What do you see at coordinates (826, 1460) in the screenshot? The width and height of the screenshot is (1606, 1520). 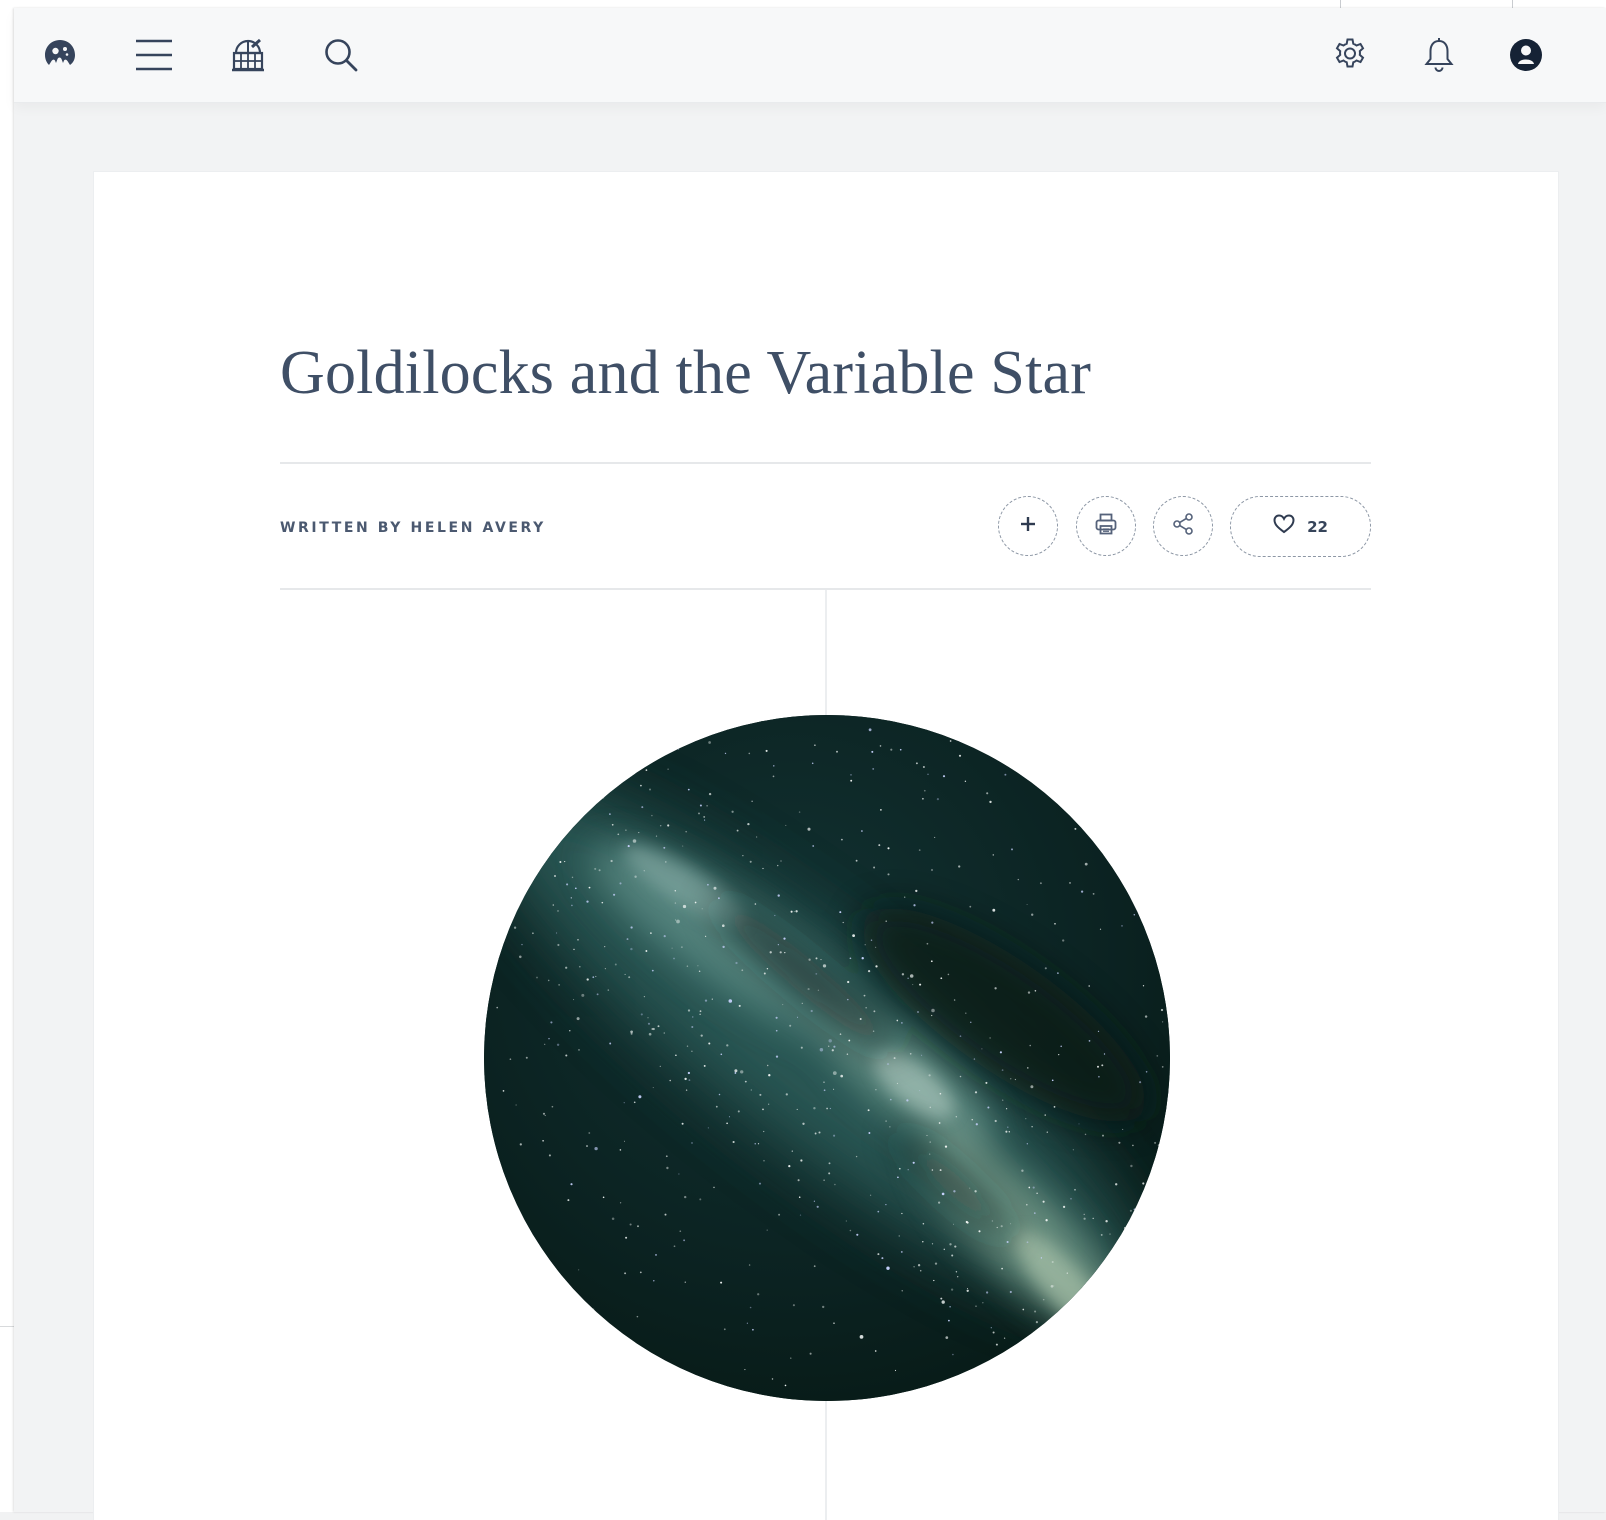 I see `center-guide-line-bottom` at bounding box center [826, 1460].